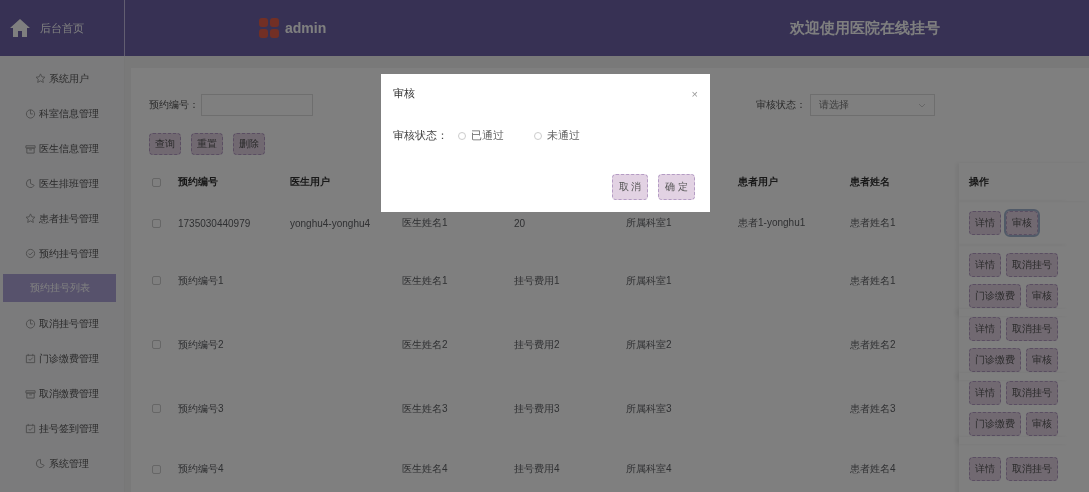 The image size is (1089, 492). What do you see at coordinates (772, 222) in the screenshot?
I see `table-cell: 患者1-yonghu1` at bounding box center [772, 222].